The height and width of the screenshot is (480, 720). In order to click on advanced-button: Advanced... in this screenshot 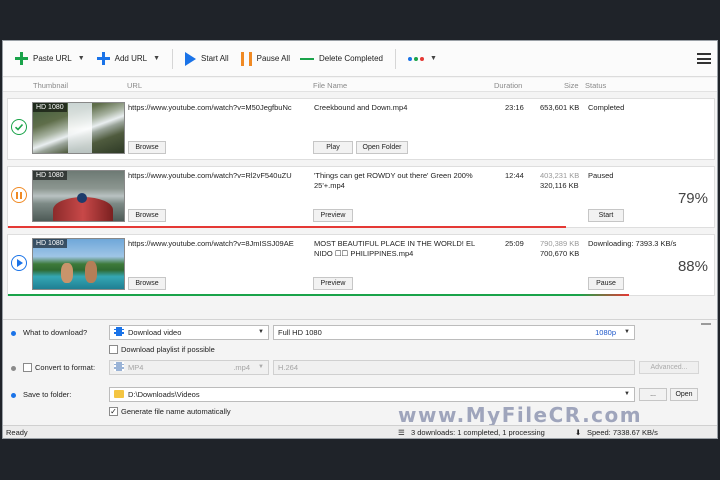, I will do `click(669, 367)`.